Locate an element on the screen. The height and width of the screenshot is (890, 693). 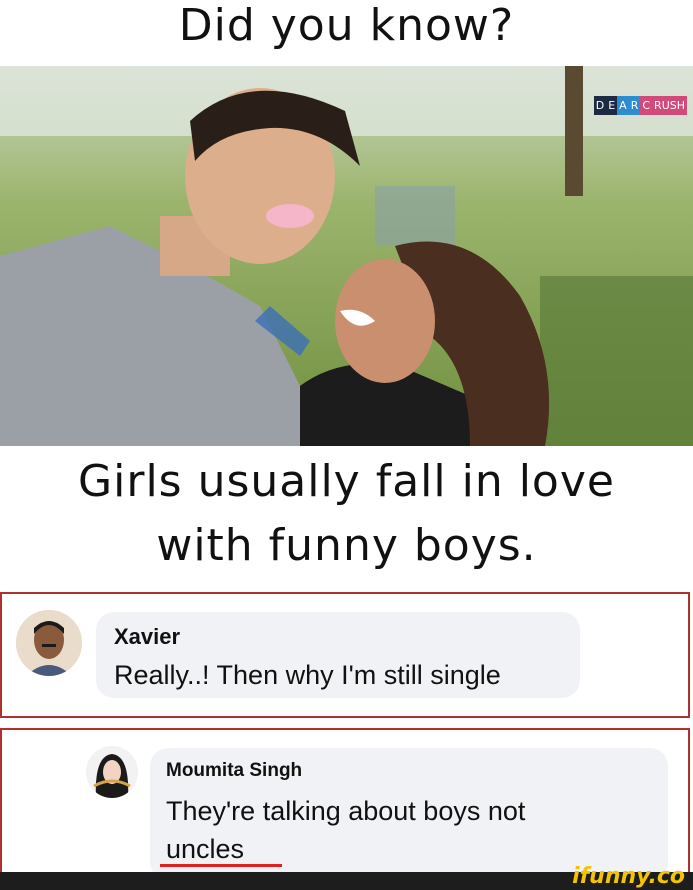
watermark-letter: D is located at coordinates (600, 105).